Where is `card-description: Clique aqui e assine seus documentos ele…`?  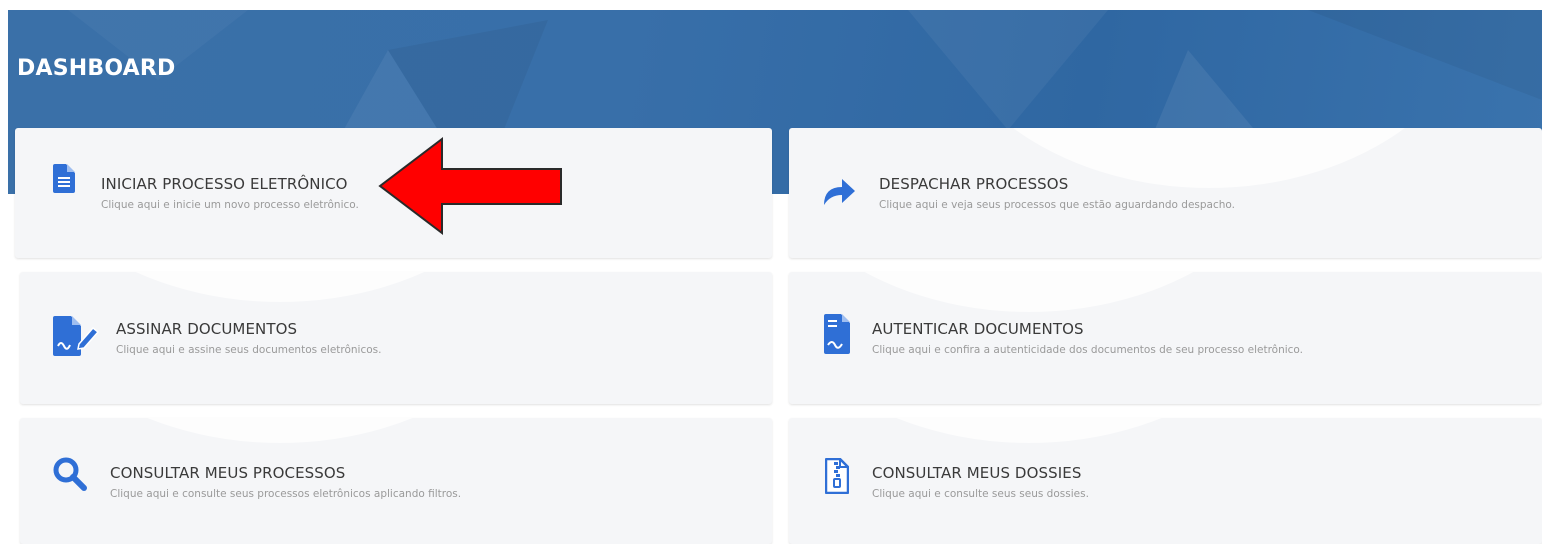 card-description: Clique aqui e assine seus documentos ele… is located at coordinates (249, 350).